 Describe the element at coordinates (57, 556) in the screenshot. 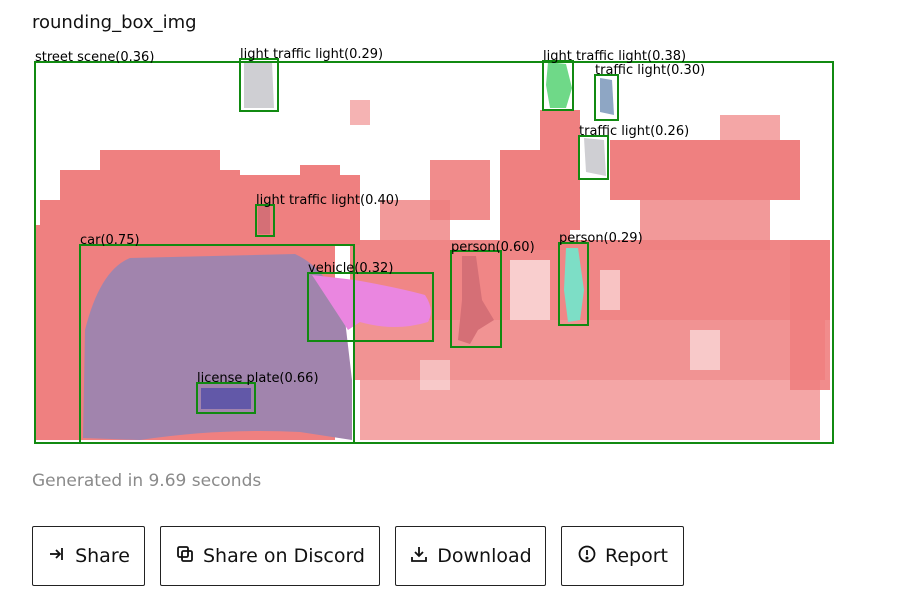

I see `share-icon` at that location.